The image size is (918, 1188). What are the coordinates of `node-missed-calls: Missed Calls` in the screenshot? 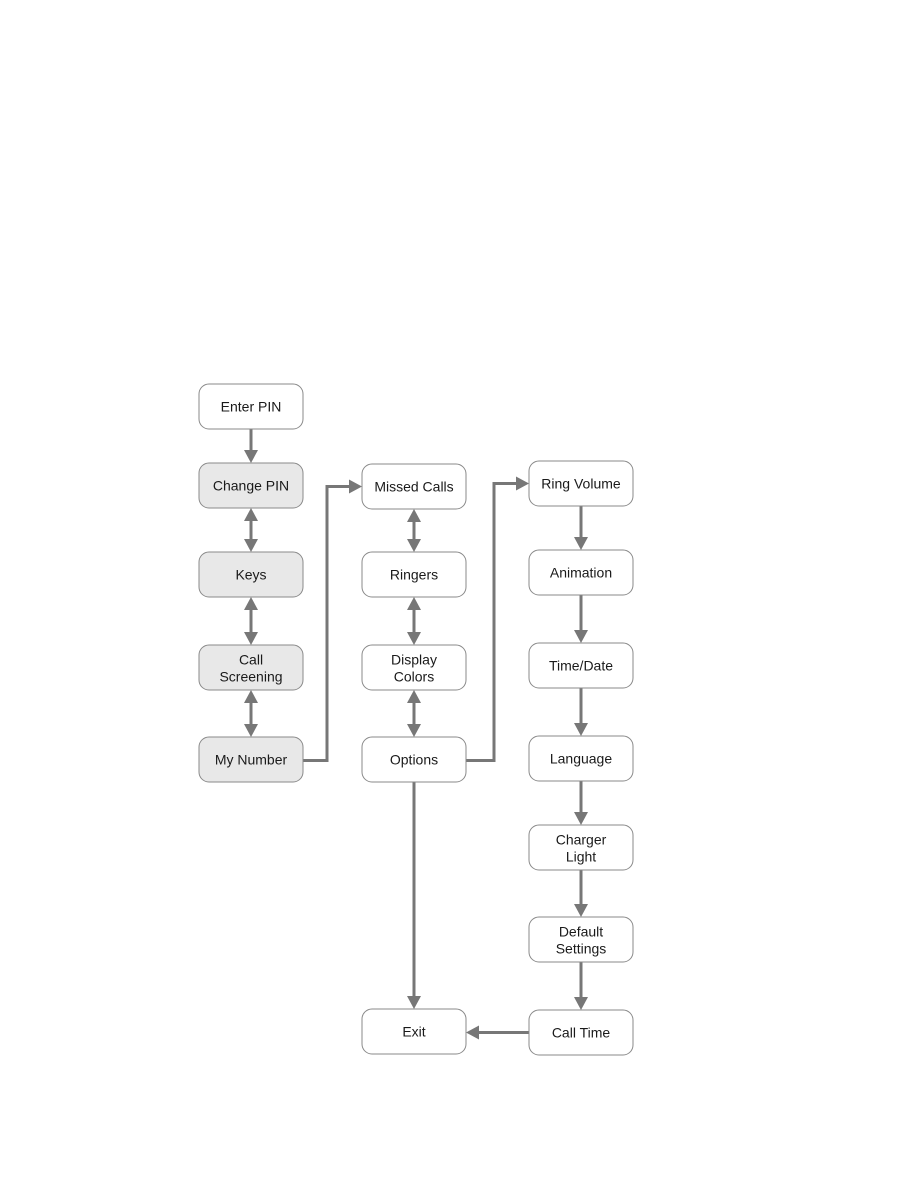 It's located at (414, 486).